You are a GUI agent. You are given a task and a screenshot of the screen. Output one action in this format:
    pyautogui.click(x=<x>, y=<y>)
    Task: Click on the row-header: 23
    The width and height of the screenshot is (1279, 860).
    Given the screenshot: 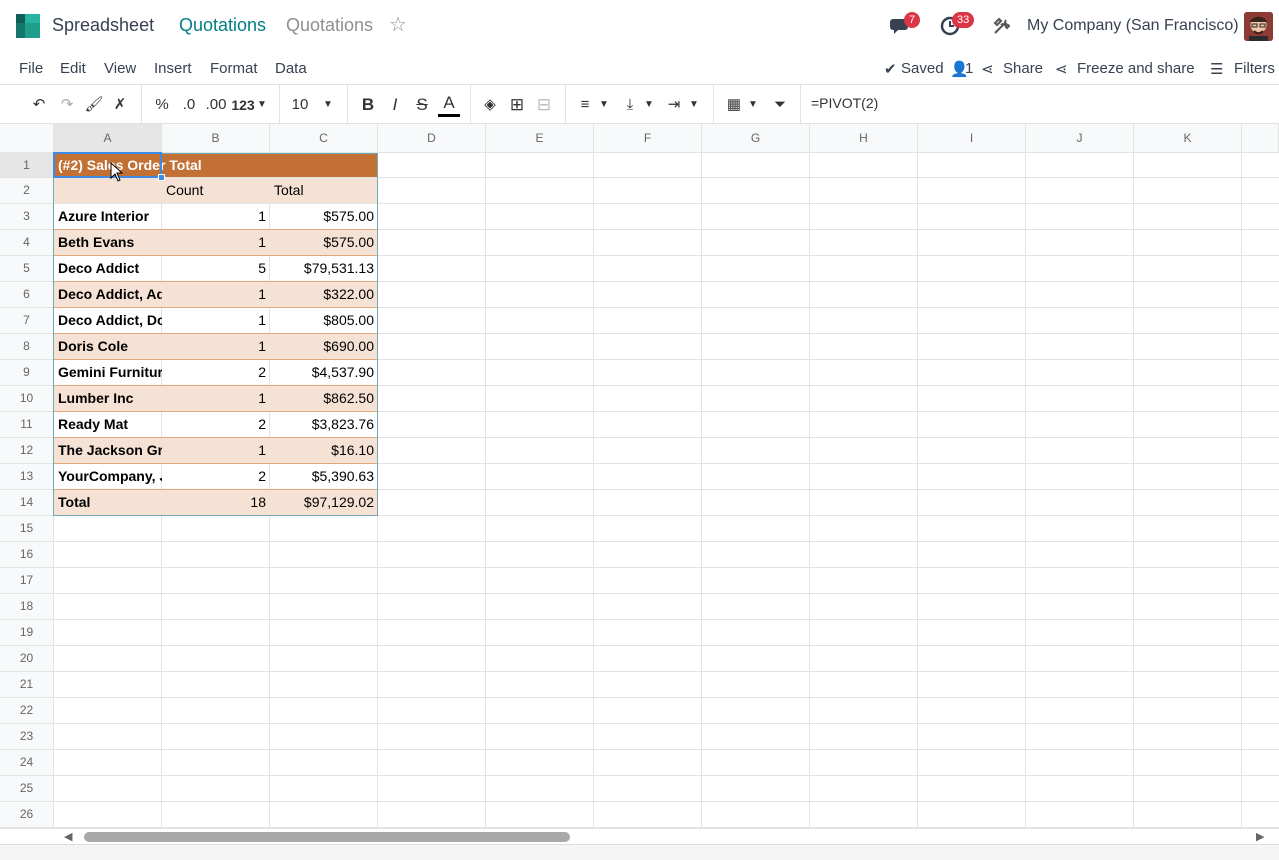 What is the action you would take?
    pyautogui.click(x=27, y=737)
    